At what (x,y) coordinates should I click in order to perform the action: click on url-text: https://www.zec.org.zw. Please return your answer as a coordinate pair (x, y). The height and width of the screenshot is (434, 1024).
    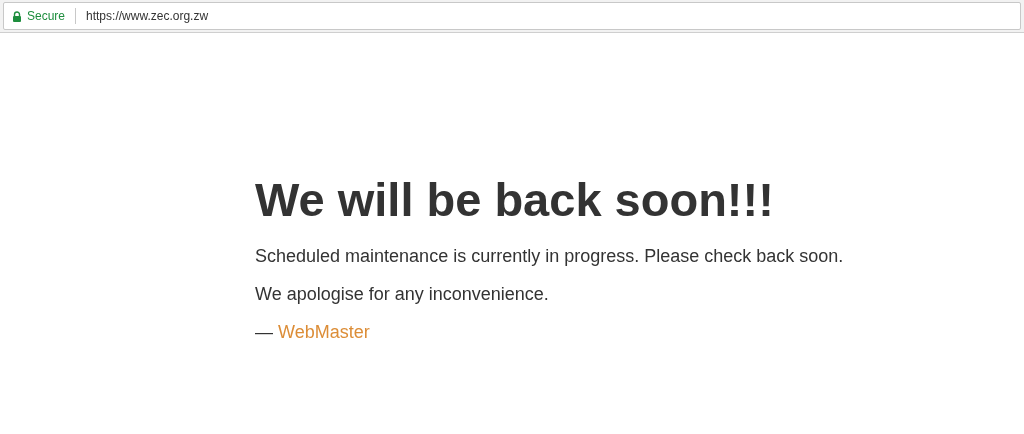
    Looking at the image, I should click on (147, 16).